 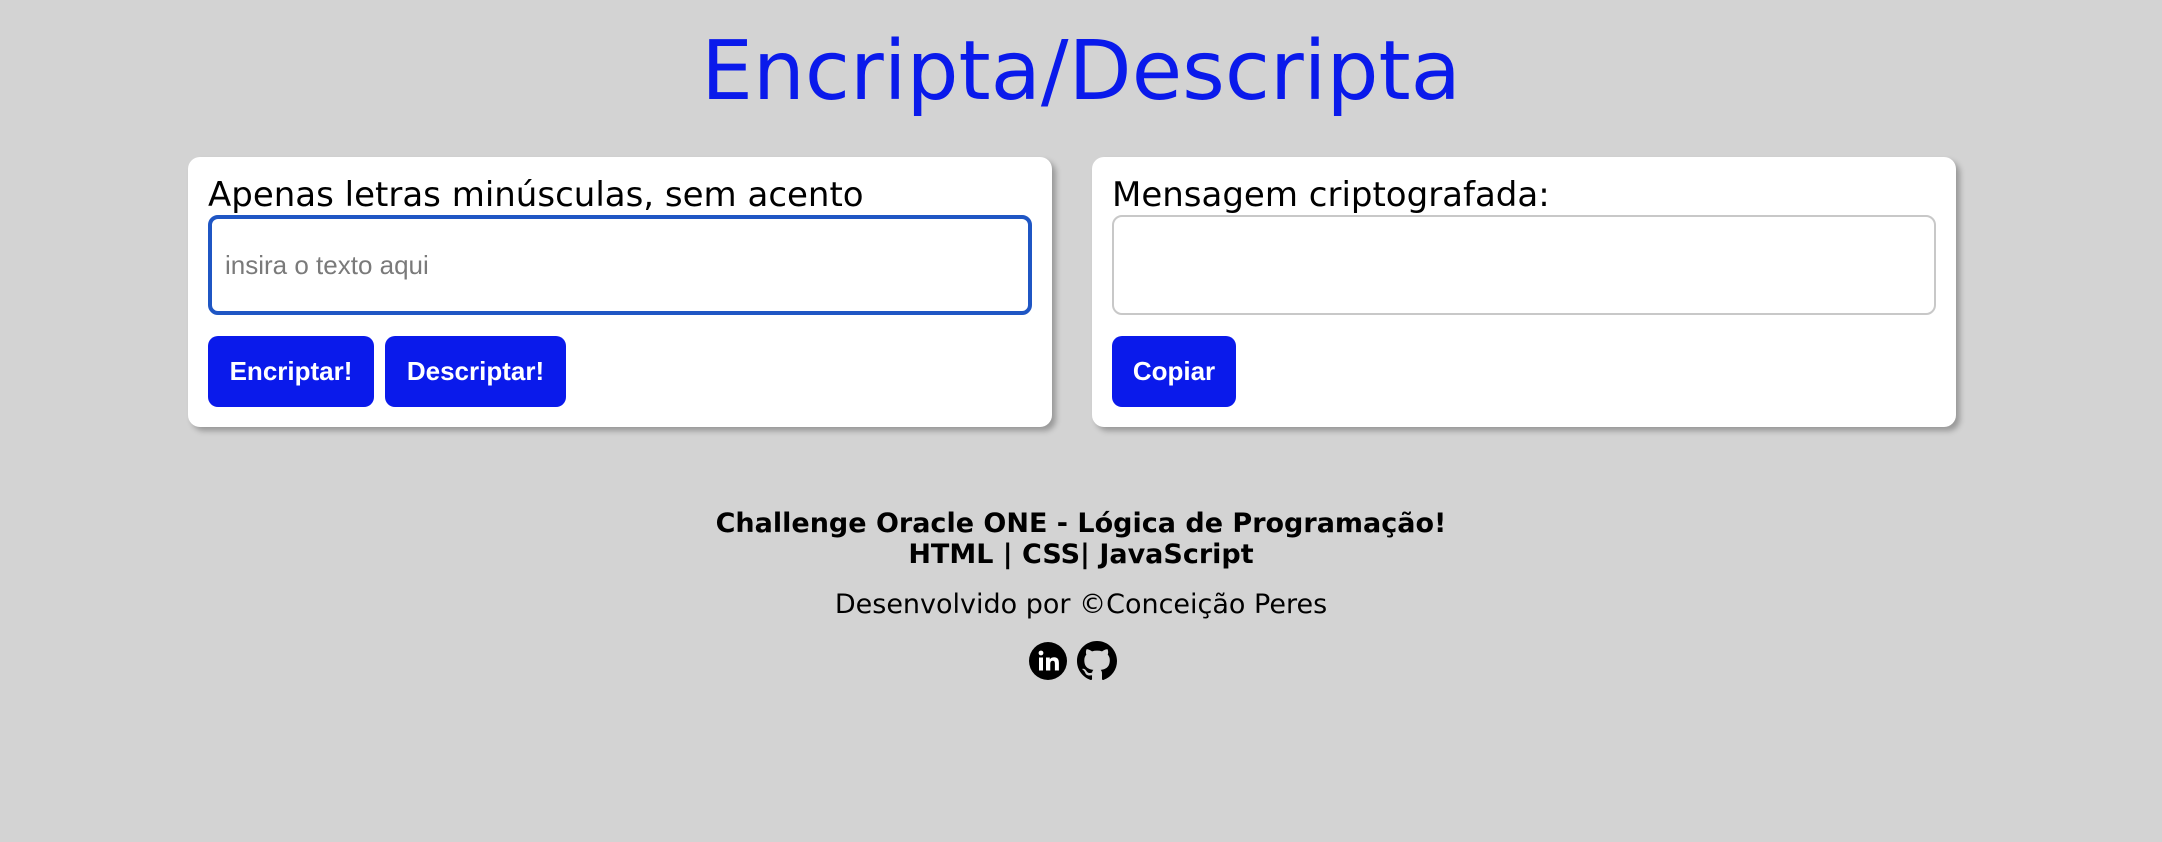 I want to click on encrypt-button: Encriptar!, so click(x=291, y=371).